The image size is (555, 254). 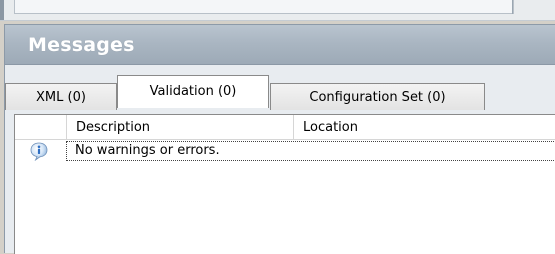 I want to click on upper-panel-remnant, so click(x=277, y=10).